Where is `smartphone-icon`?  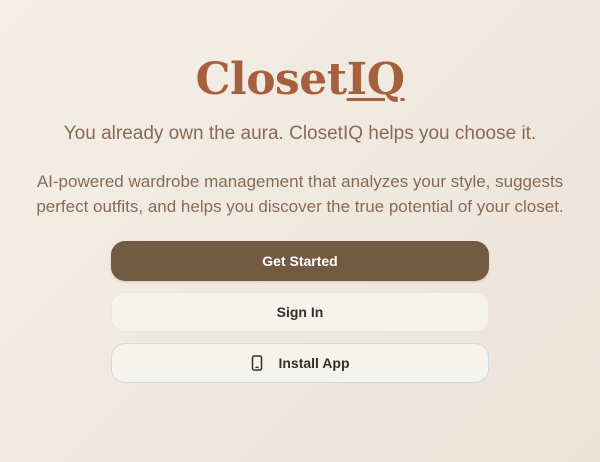
smartphone-icon is located at coordinates (257, 363).